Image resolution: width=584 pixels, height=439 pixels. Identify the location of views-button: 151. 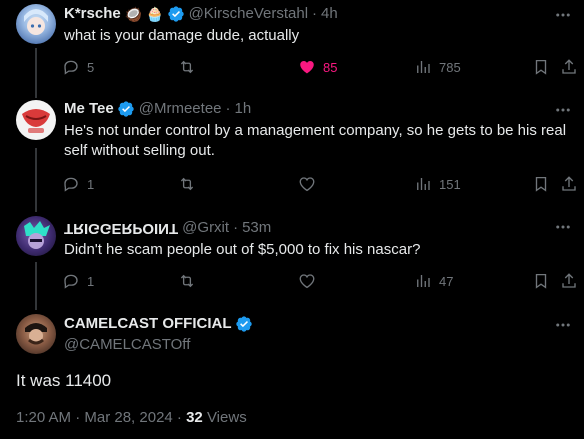
(437, 184).